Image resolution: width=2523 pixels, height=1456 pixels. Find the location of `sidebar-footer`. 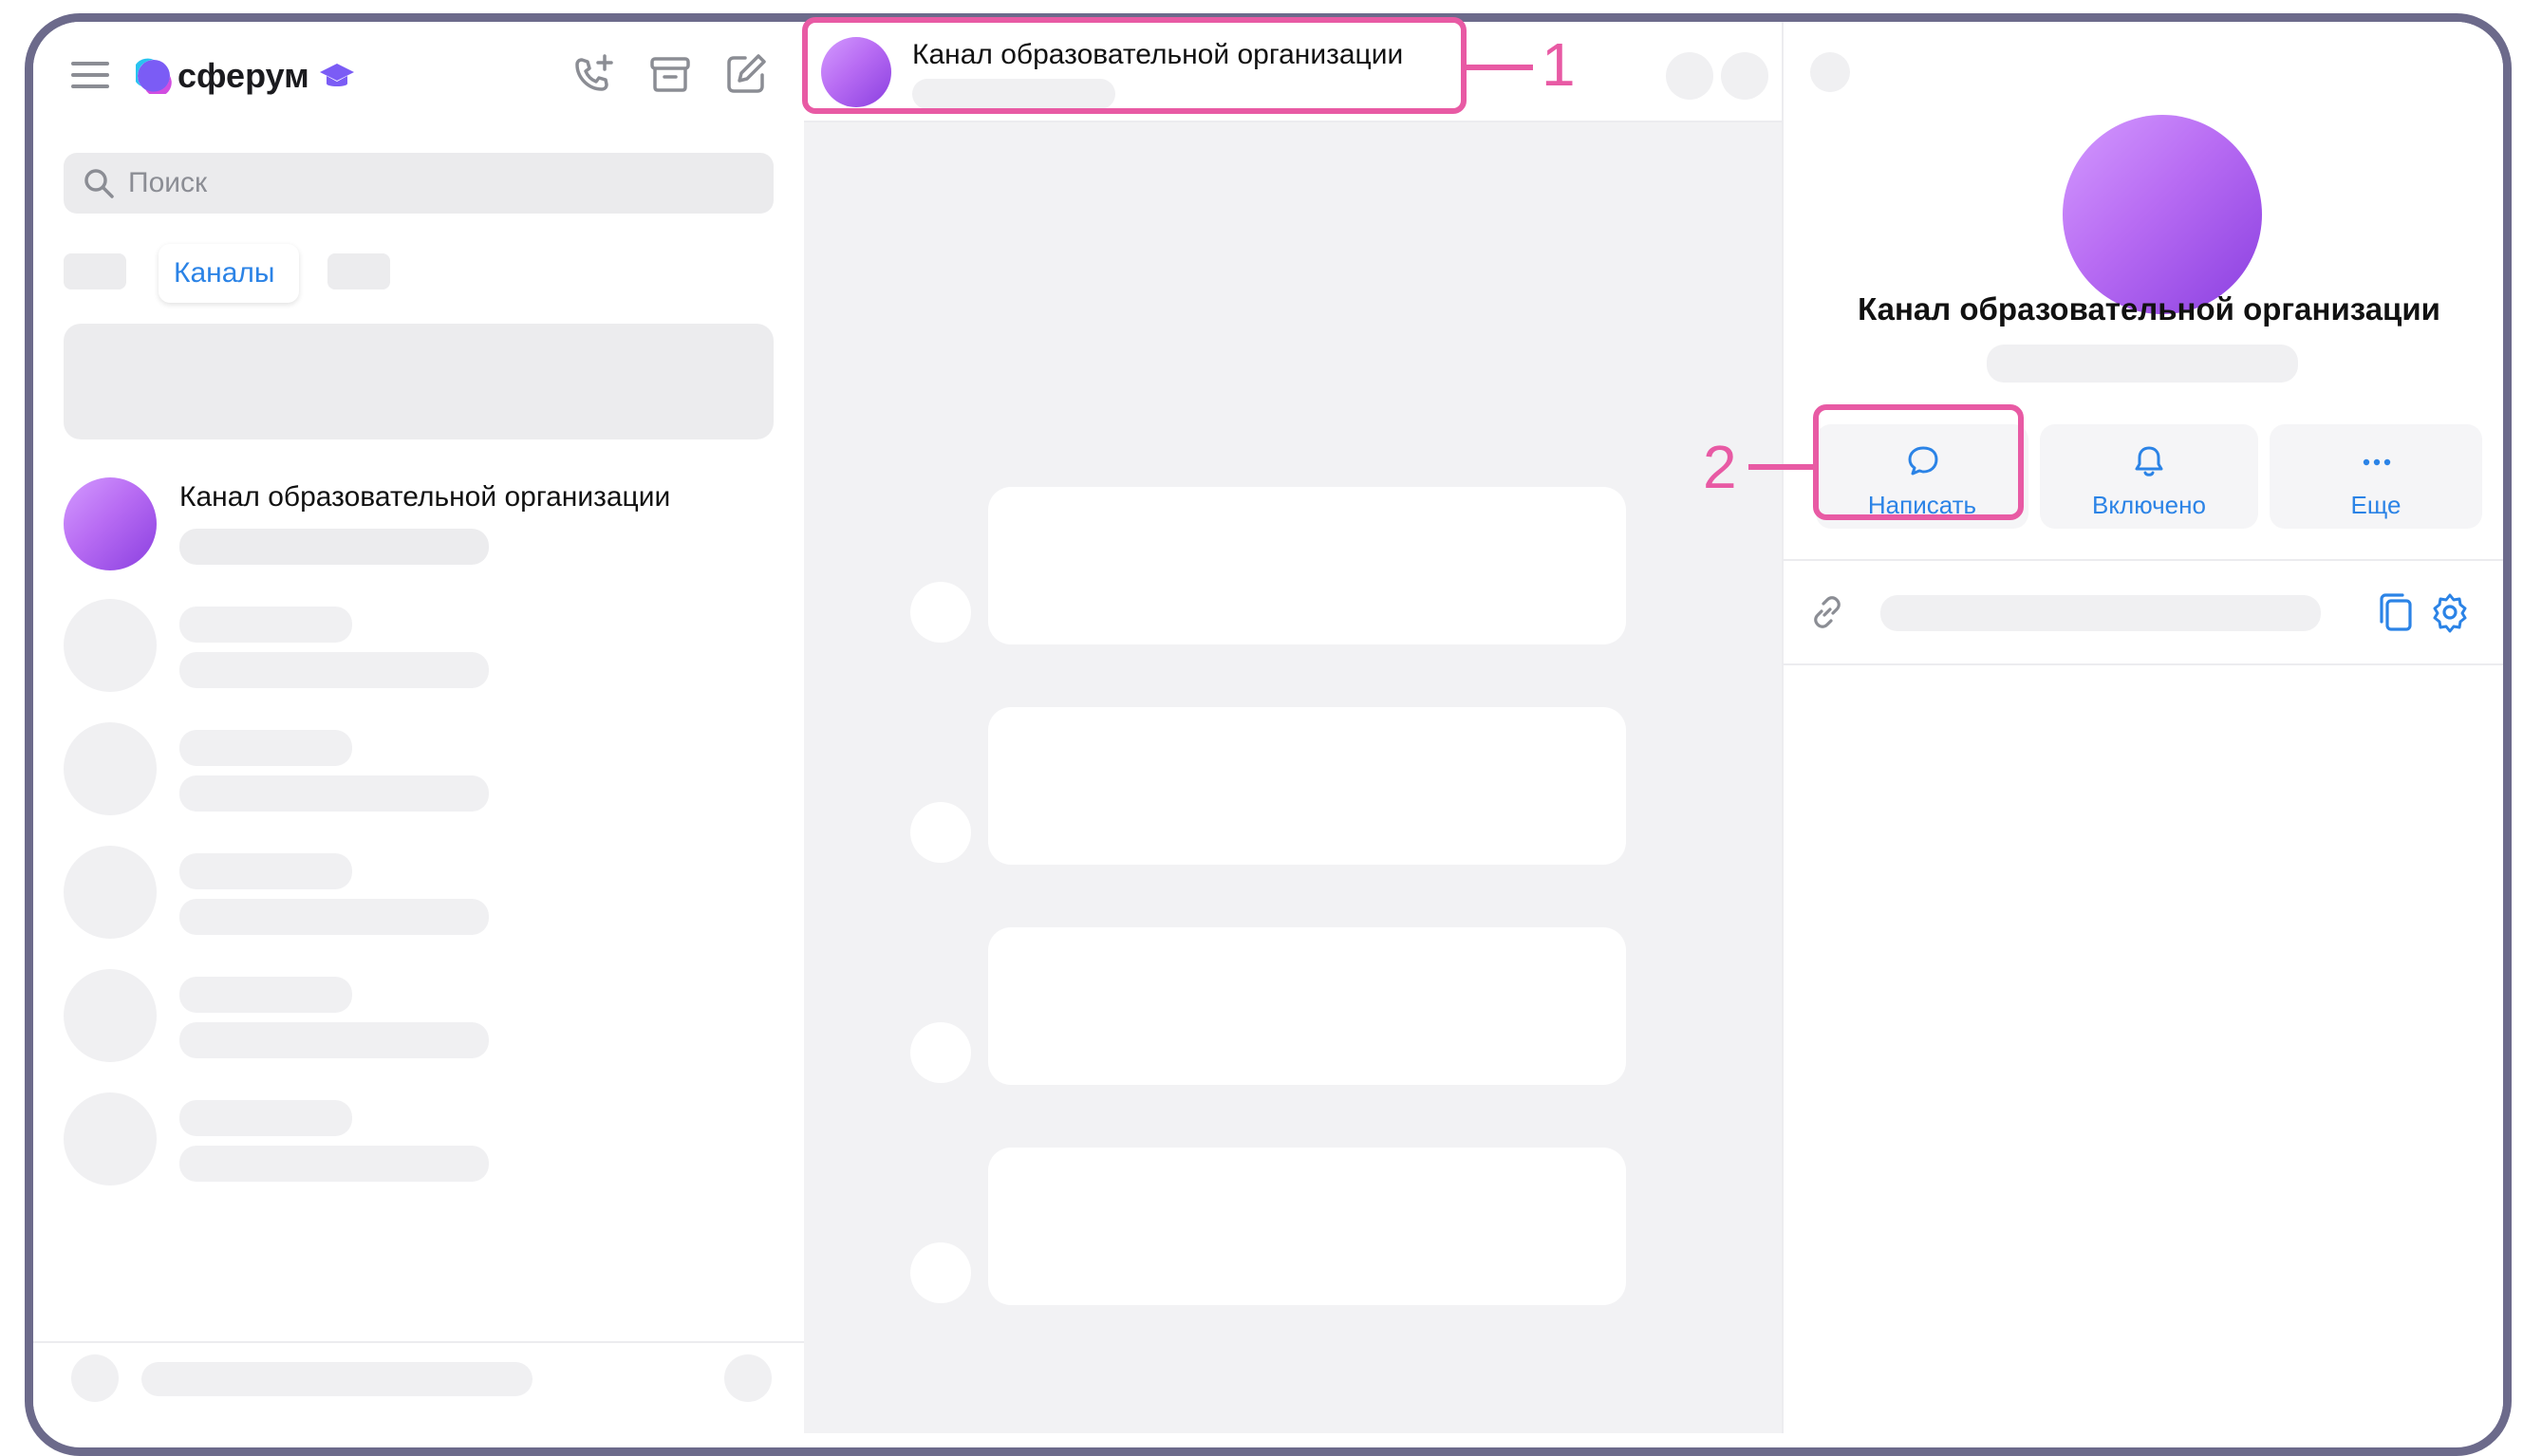

sidebar-footer is located at coordinates (418, 1342).